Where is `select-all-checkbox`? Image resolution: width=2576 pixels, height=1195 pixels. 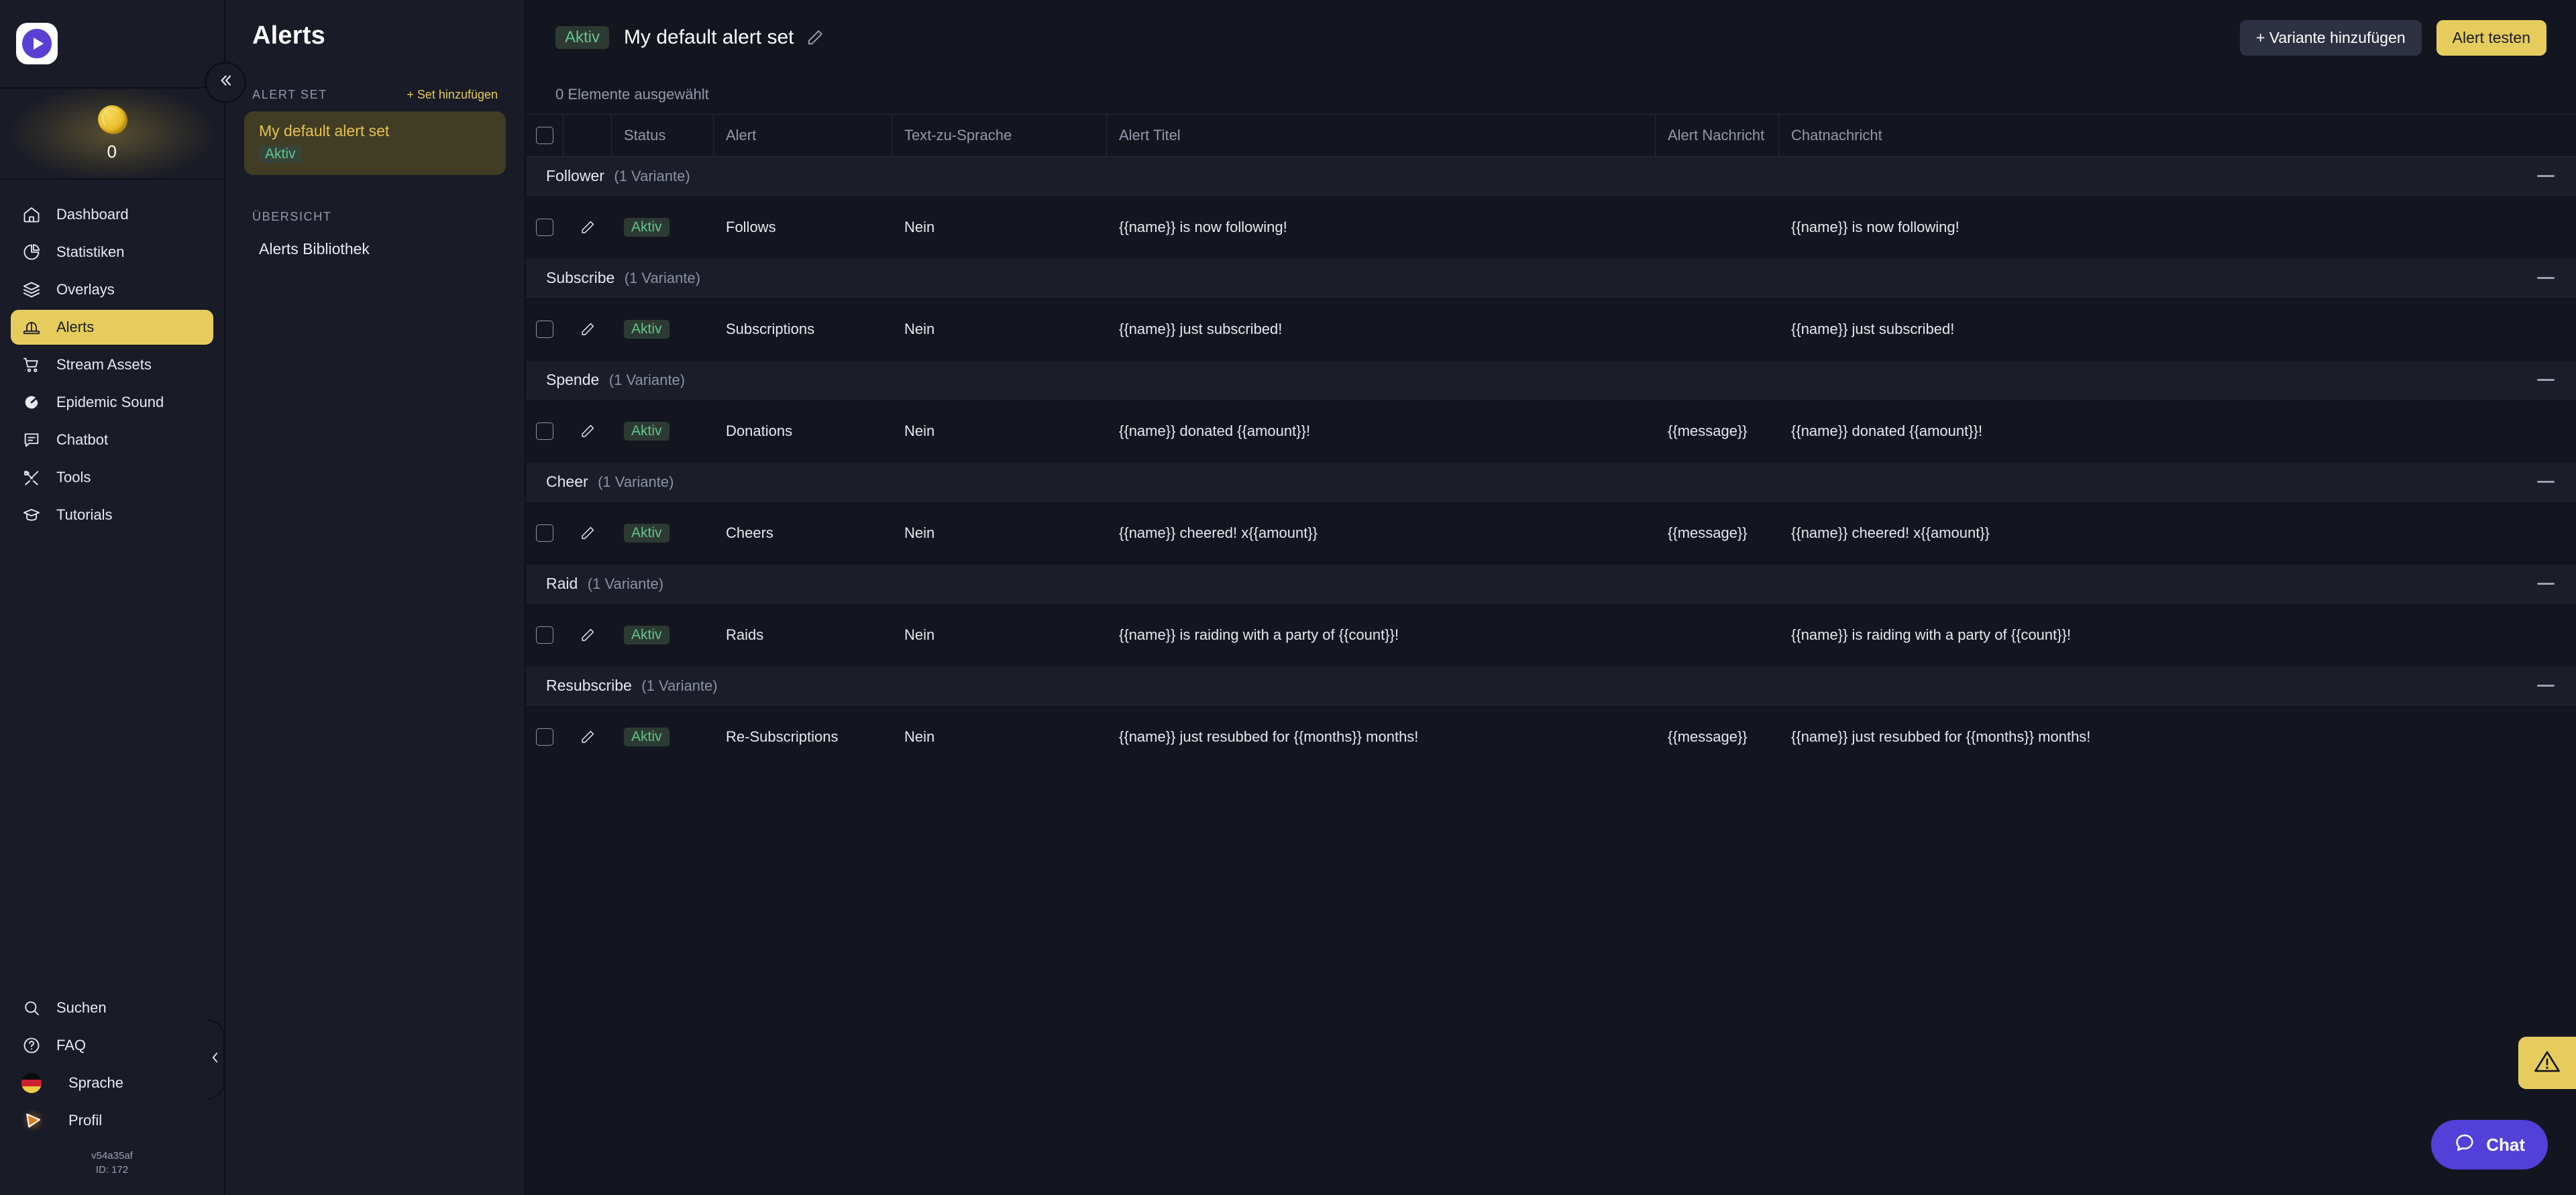
select-all-checkbox is located at coordinates (544, 135).